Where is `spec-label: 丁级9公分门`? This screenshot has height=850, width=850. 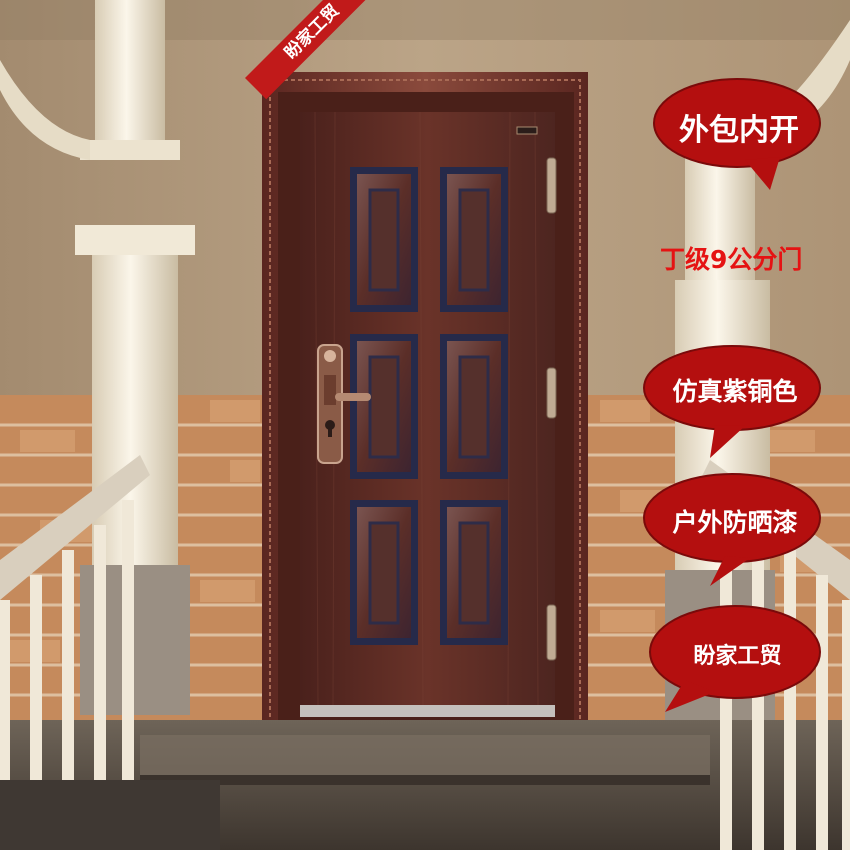 spec-label: 丁级9公分门 is located at coordinates (731, 259).